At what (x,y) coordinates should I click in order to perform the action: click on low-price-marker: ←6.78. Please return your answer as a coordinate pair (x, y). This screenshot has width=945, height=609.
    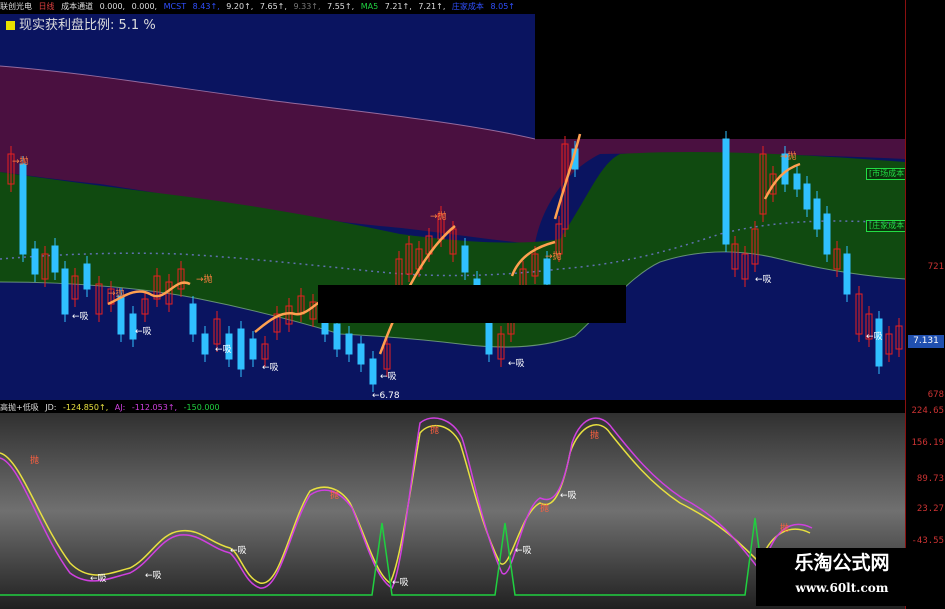
    Looking at the image, I should click on (386, 395).